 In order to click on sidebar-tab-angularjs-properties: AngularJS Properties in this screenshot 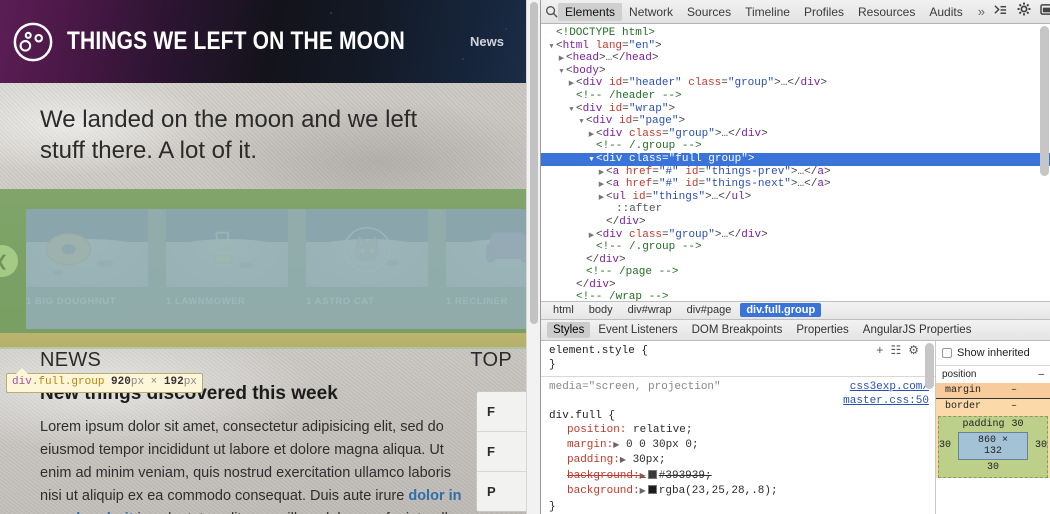, I will do `click(917, 330)`.